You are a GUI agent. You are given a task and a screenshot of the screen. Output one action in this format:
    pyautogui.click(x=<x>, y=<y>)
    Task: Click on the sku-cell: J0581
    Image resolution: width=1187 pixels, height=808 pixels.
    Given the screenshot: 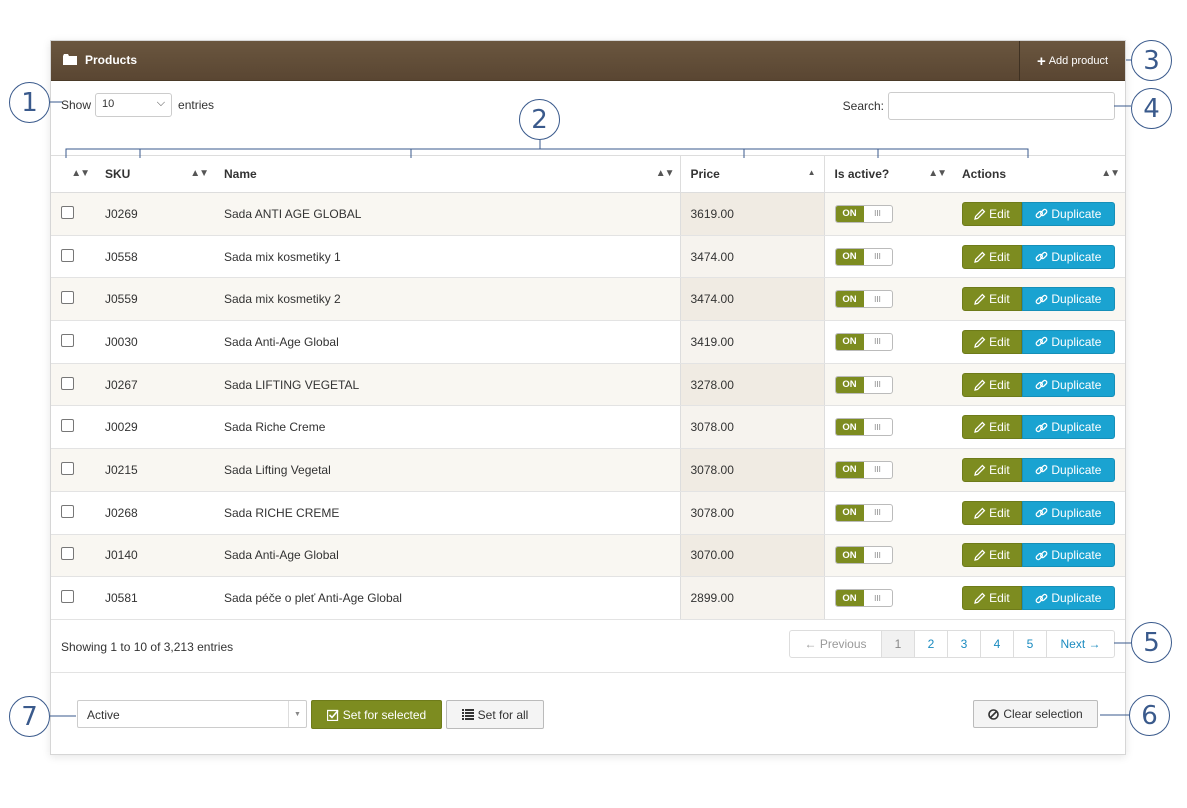 What is the action you would take?
    pyautogui.click(x=154, y=598)
    